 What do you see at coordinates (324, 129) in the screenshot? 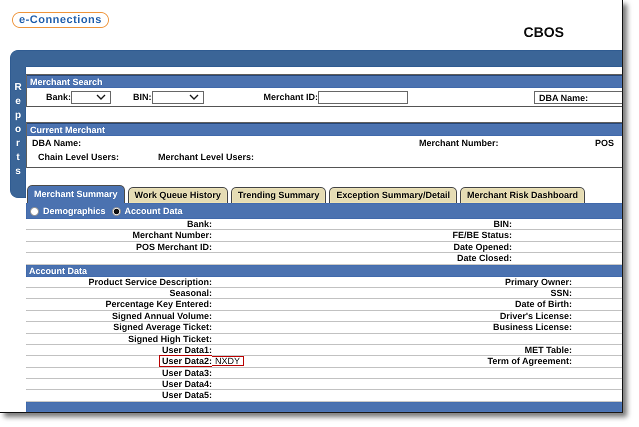
I see `section-header: Current Merchant` at bounding box center [324, 129].